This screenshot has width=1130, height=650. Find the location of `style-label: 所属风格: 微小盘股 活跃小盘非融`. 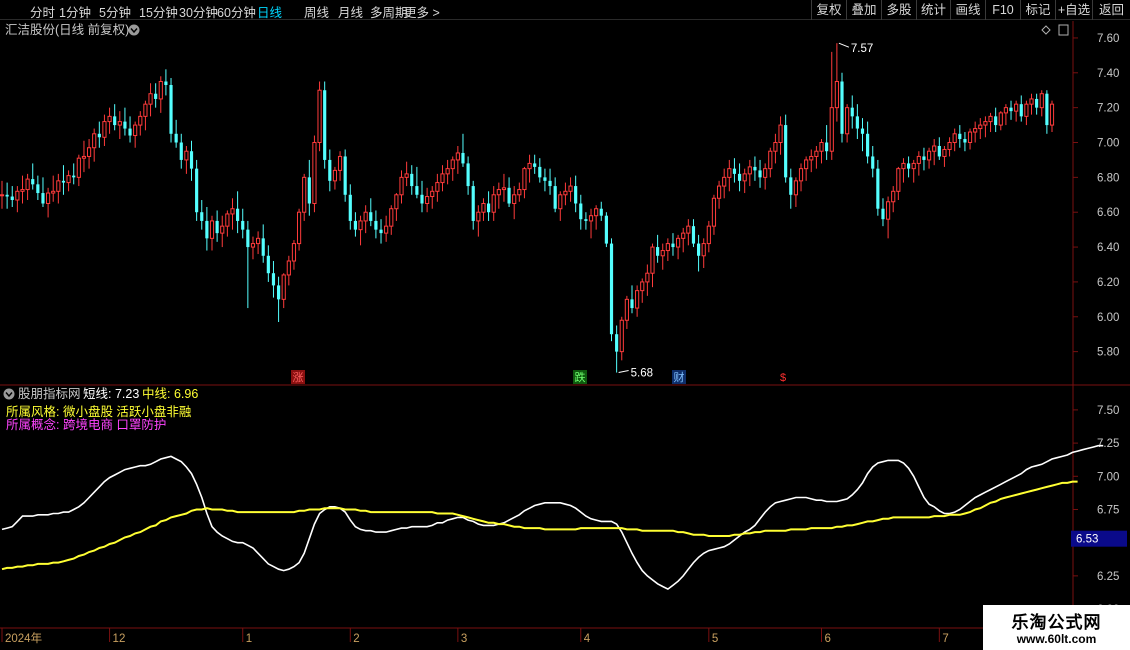

style-label: 所属风格: 微小盘股 活跃小盘非融 is located at coordinates (99, 411).